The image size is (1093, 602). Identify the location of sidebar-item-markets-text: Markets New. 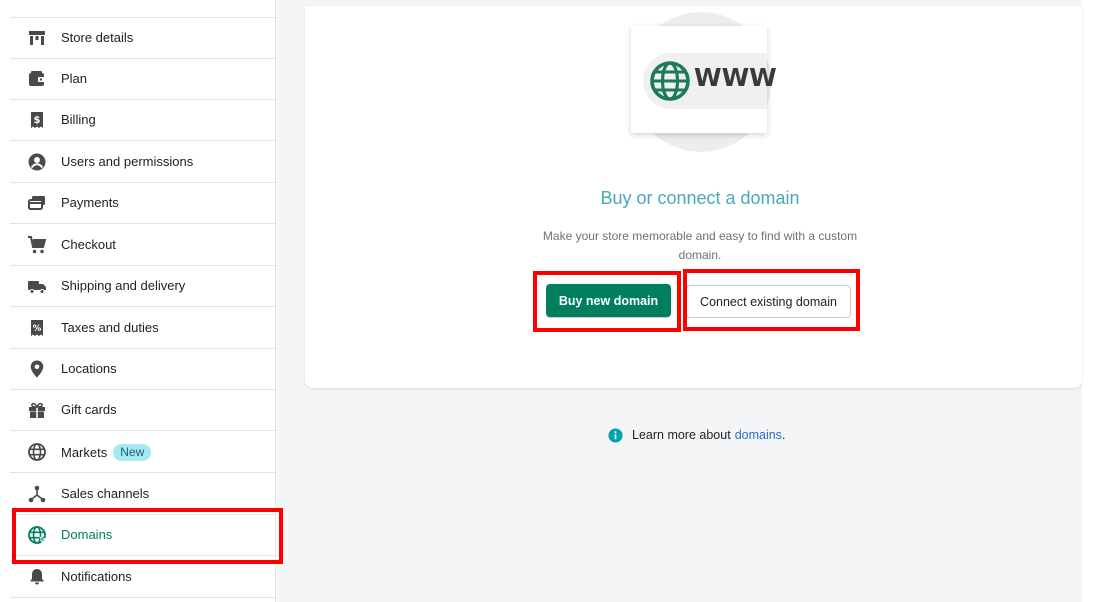
(106, 452).